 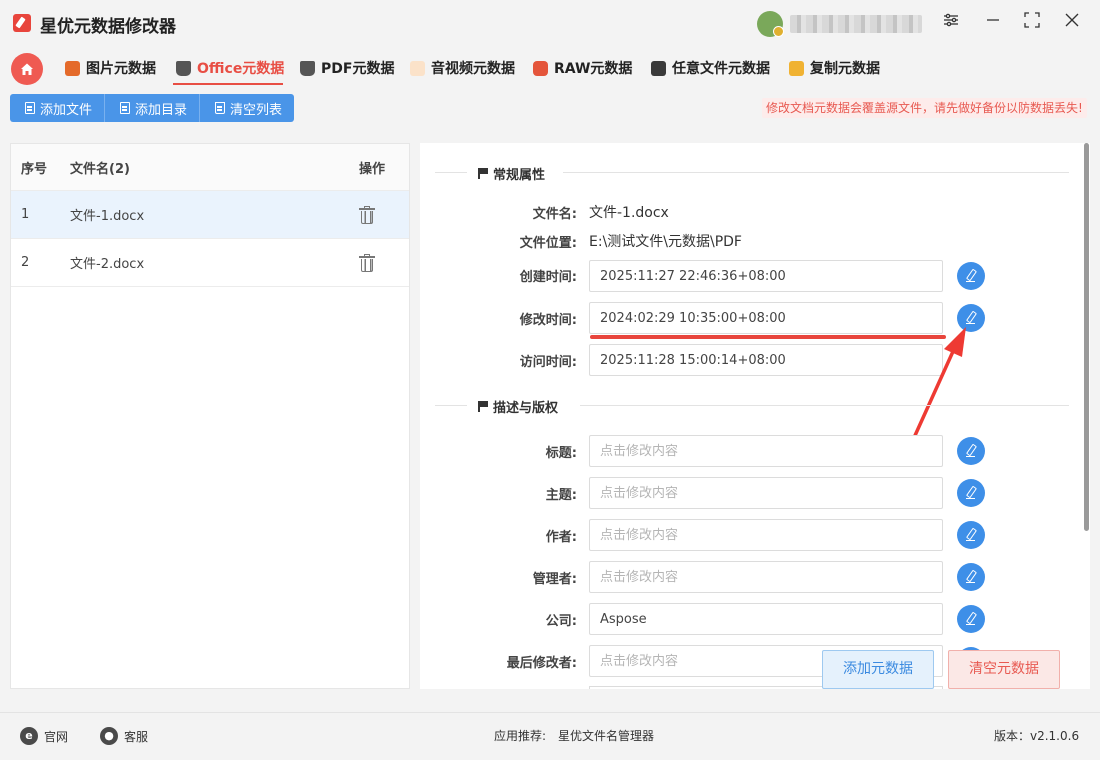 I want to click on app-title: 星优元数据修改器, so click(x=108, y=27).